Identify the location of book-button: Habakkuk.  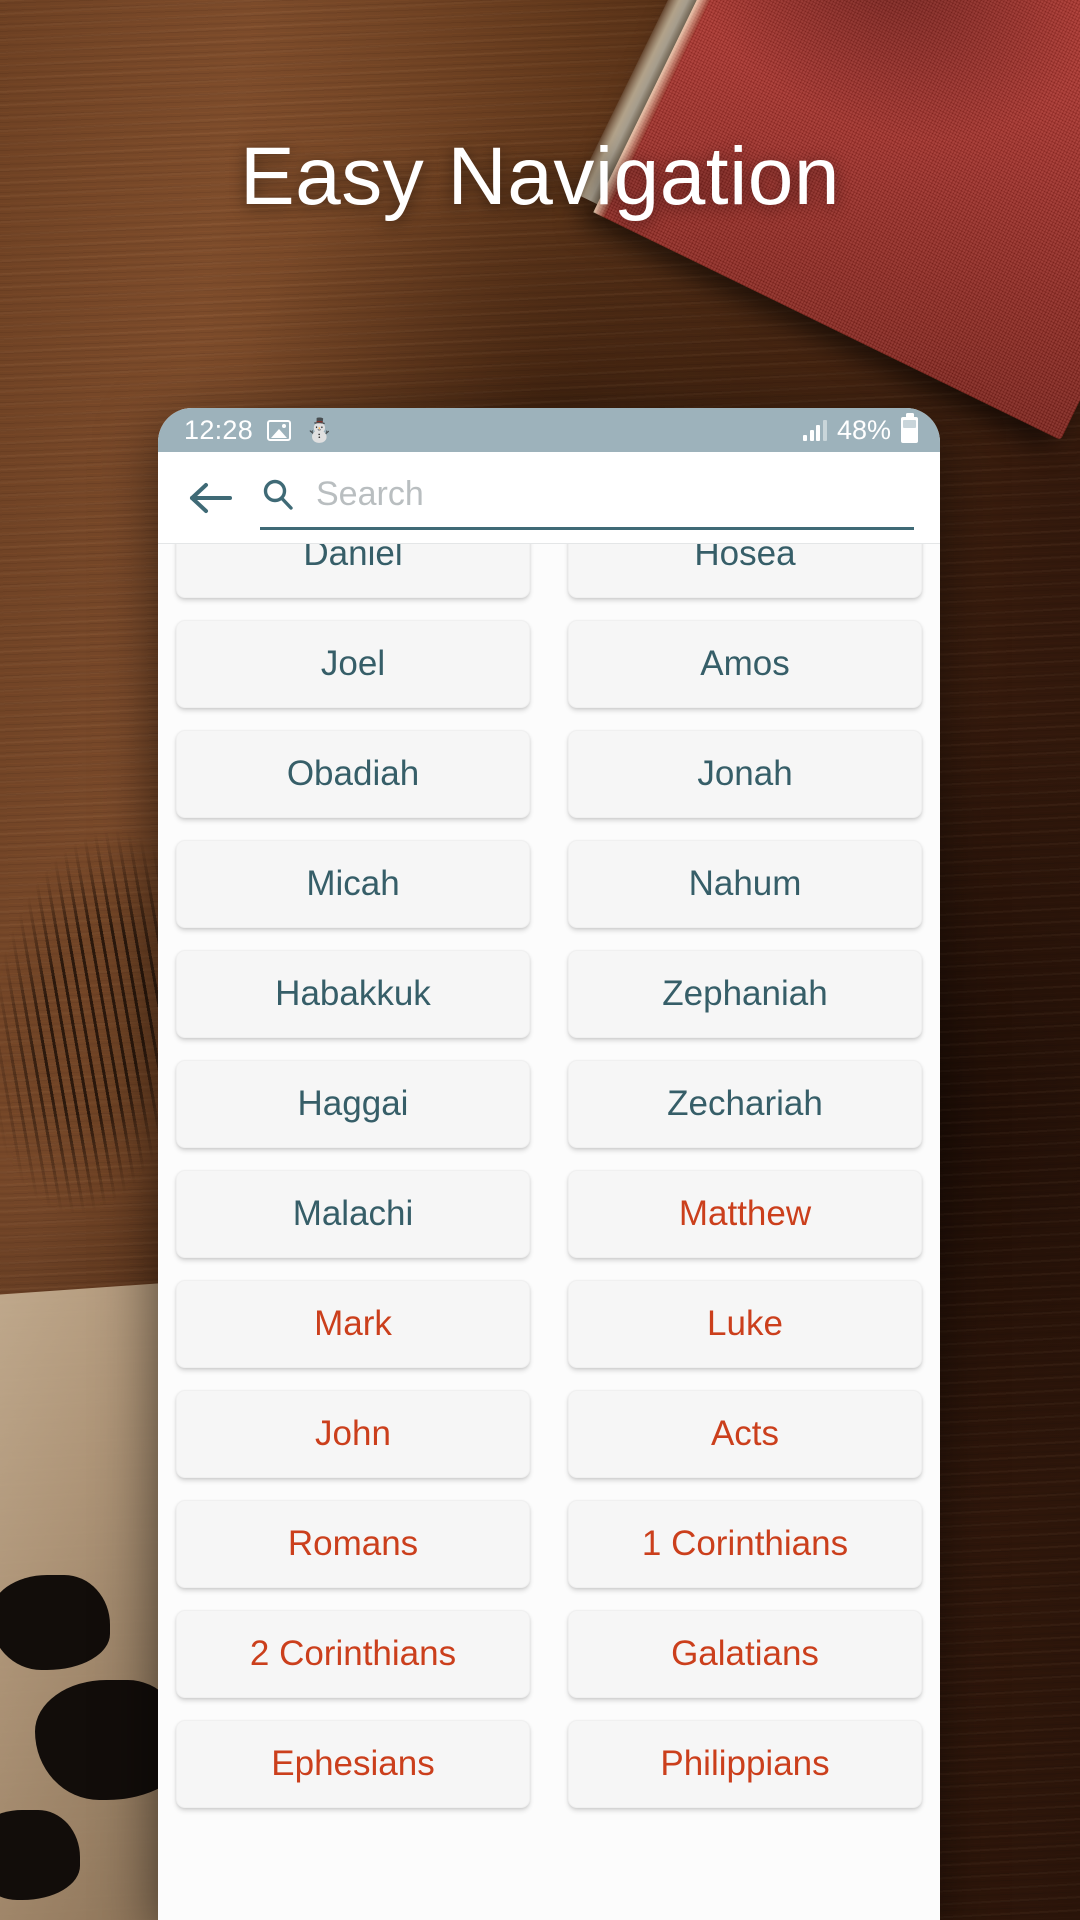
(353, 994).